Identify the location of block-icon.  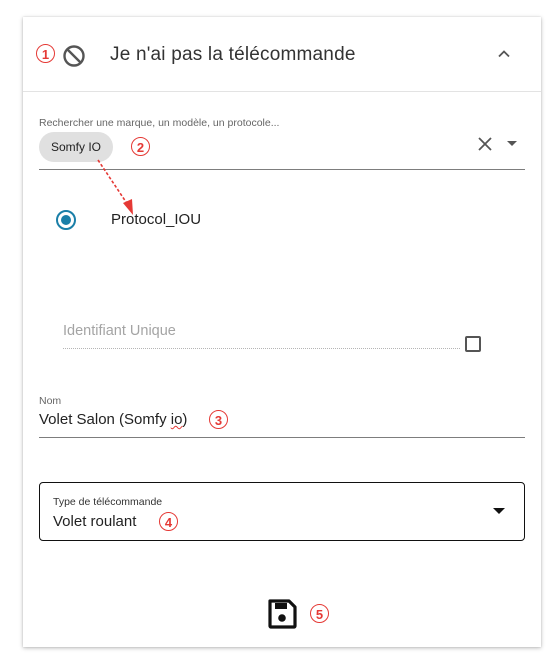
(74, 56).